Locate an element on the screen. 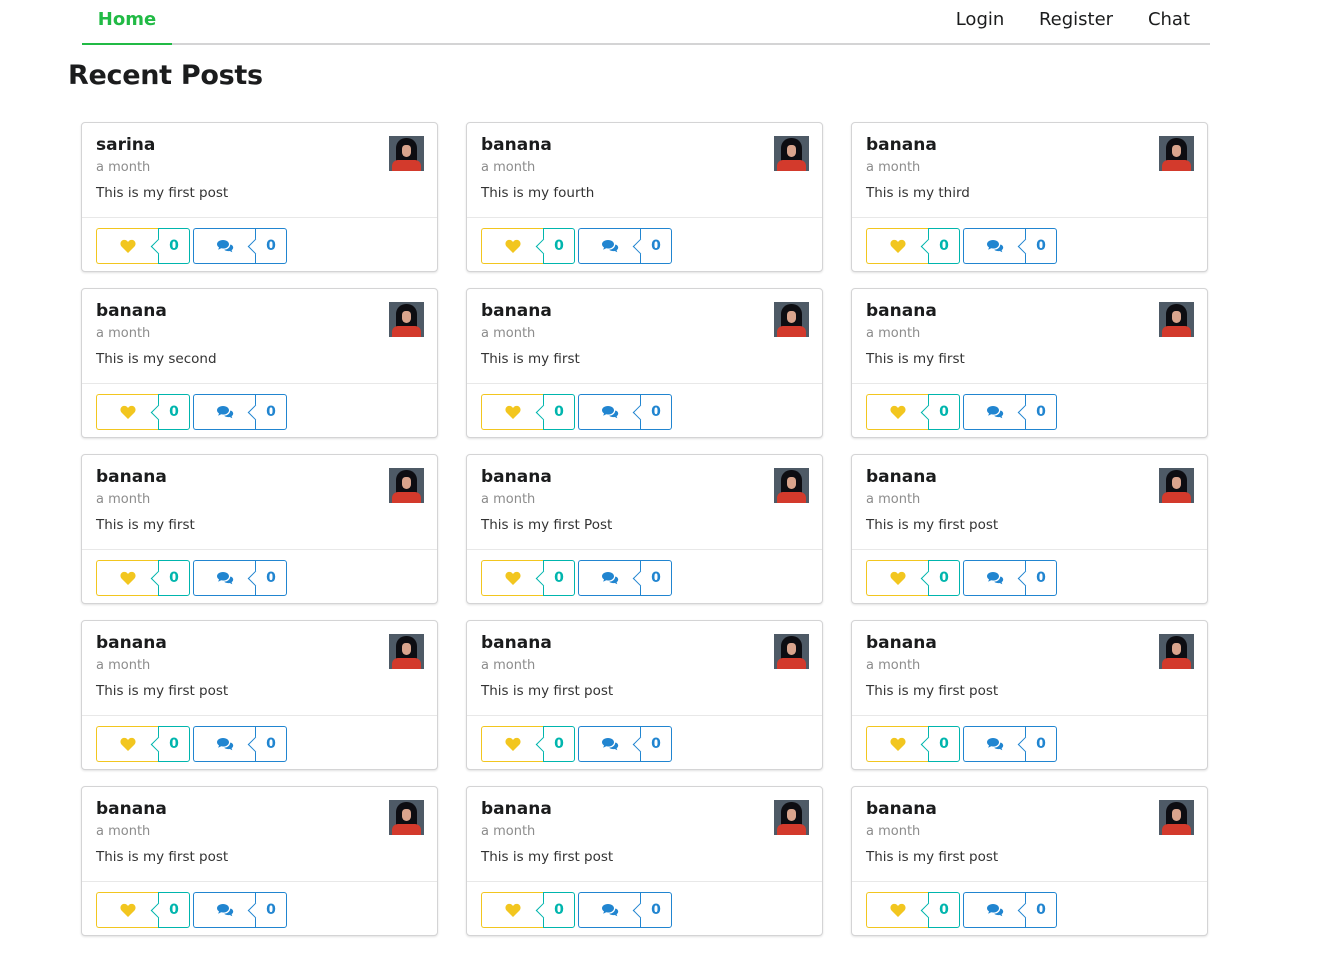 The width and height of the screenshot is (1331, 953). post-body: This is my first post is located at coordinates (162, 691).